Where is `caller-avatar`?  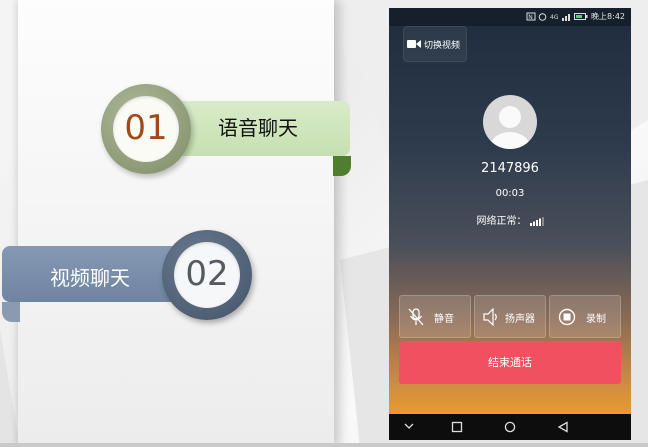 caller-avatar is located at coordinates (510, 122).